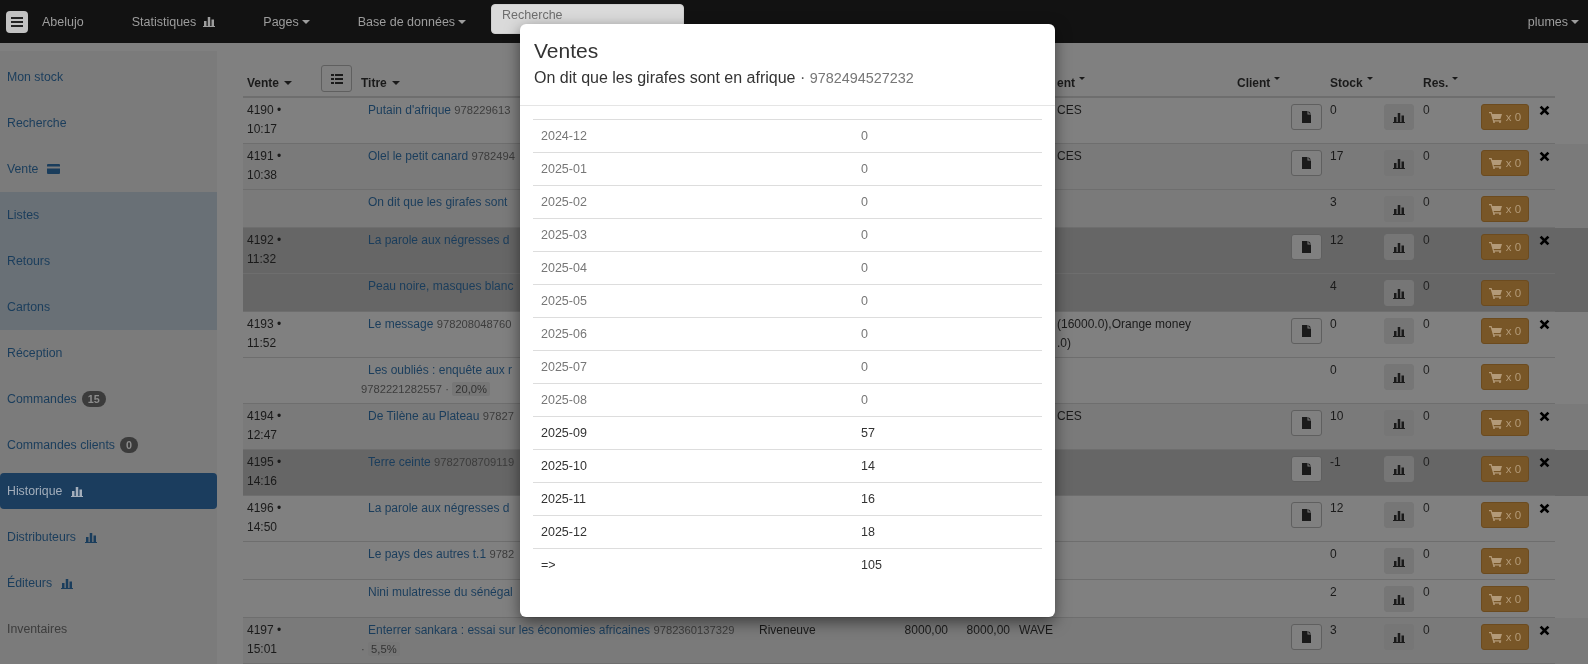 The width and height of the screenshot is (1588, 664). What do you see at coordinates (412, 21) in the screenshot?
I see `nav-link: Base de données` at bounding box center [412, 21].